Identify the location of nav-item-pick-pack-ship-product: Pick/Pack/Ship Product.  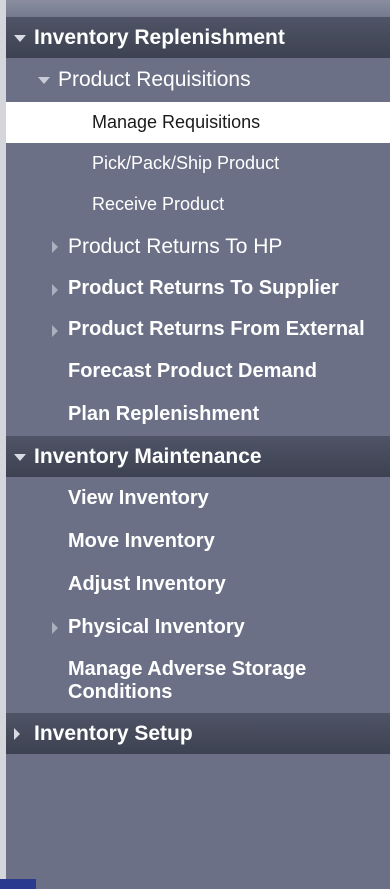
(198, 163).